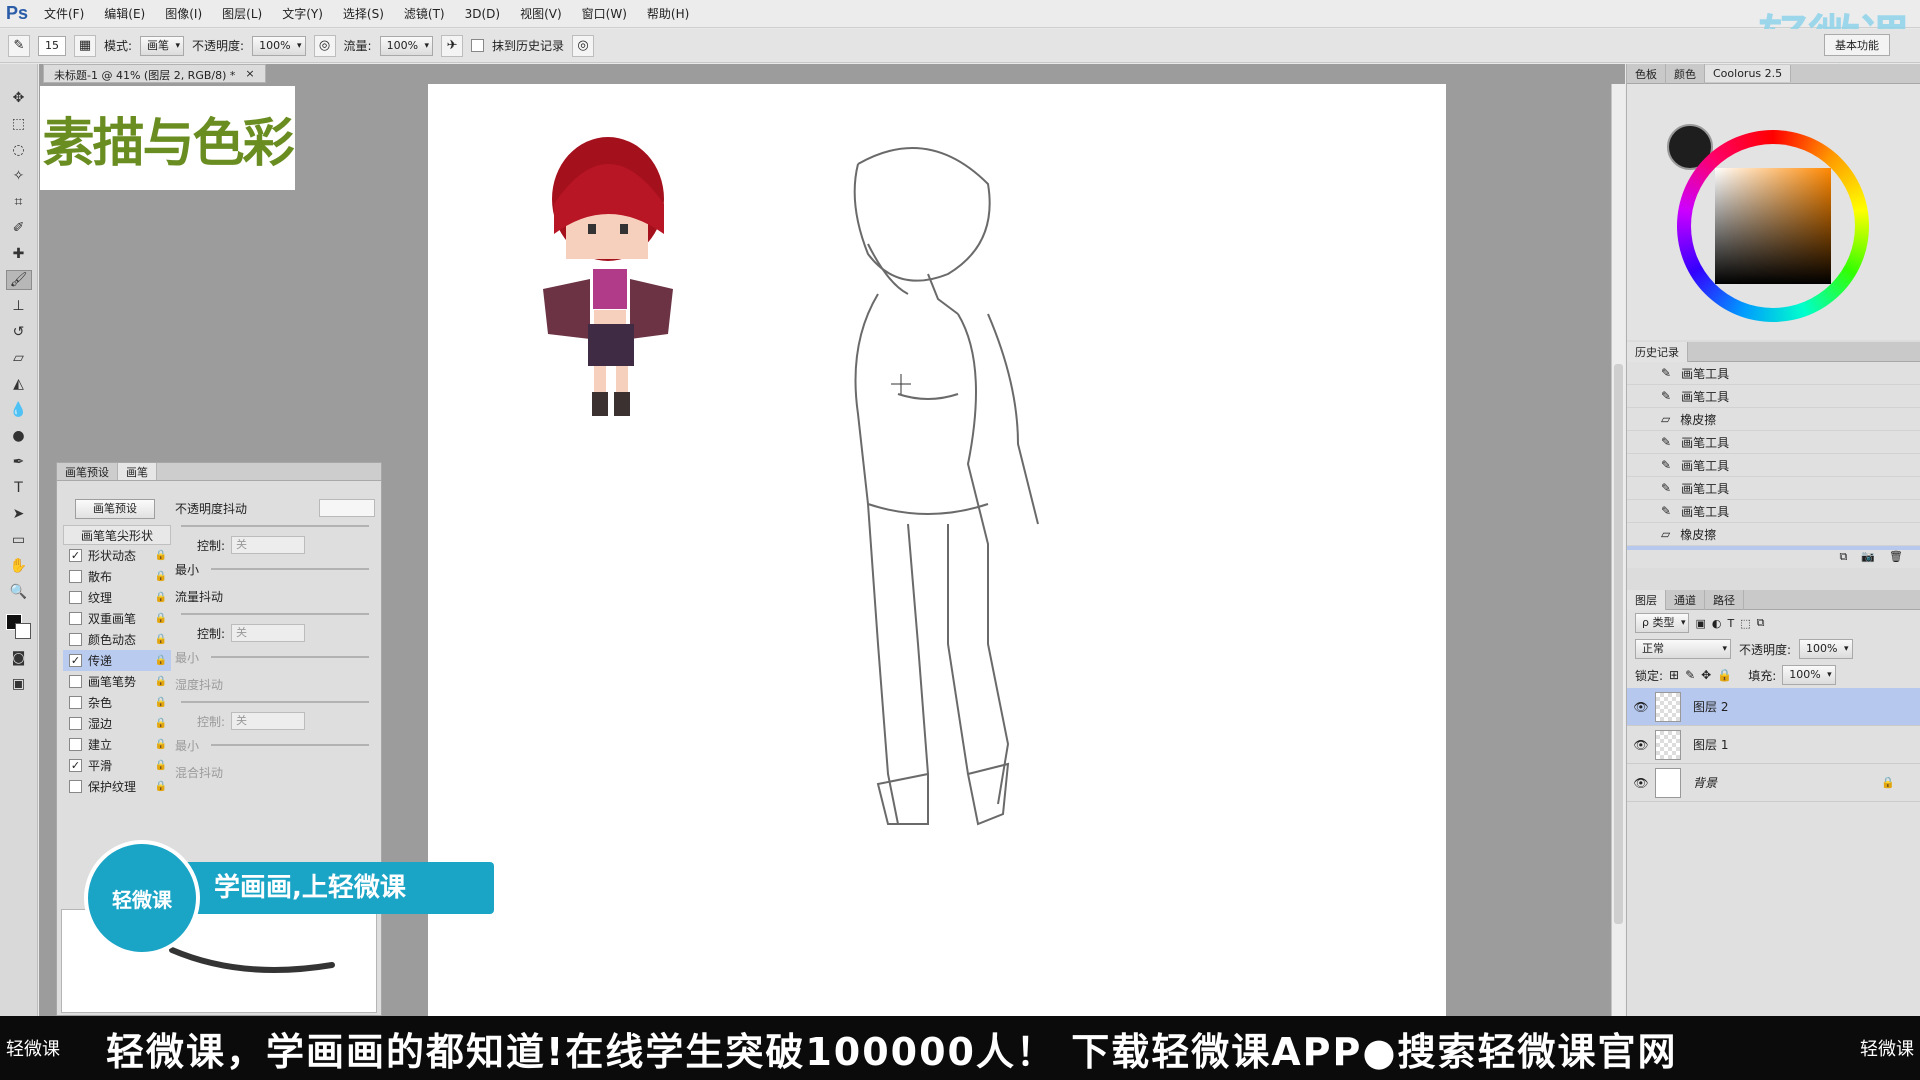  What do you see at coordinates (668, 14) in the screenshot?
I see `menu-help: 帮助(H)` at bounding box center [668, 14].